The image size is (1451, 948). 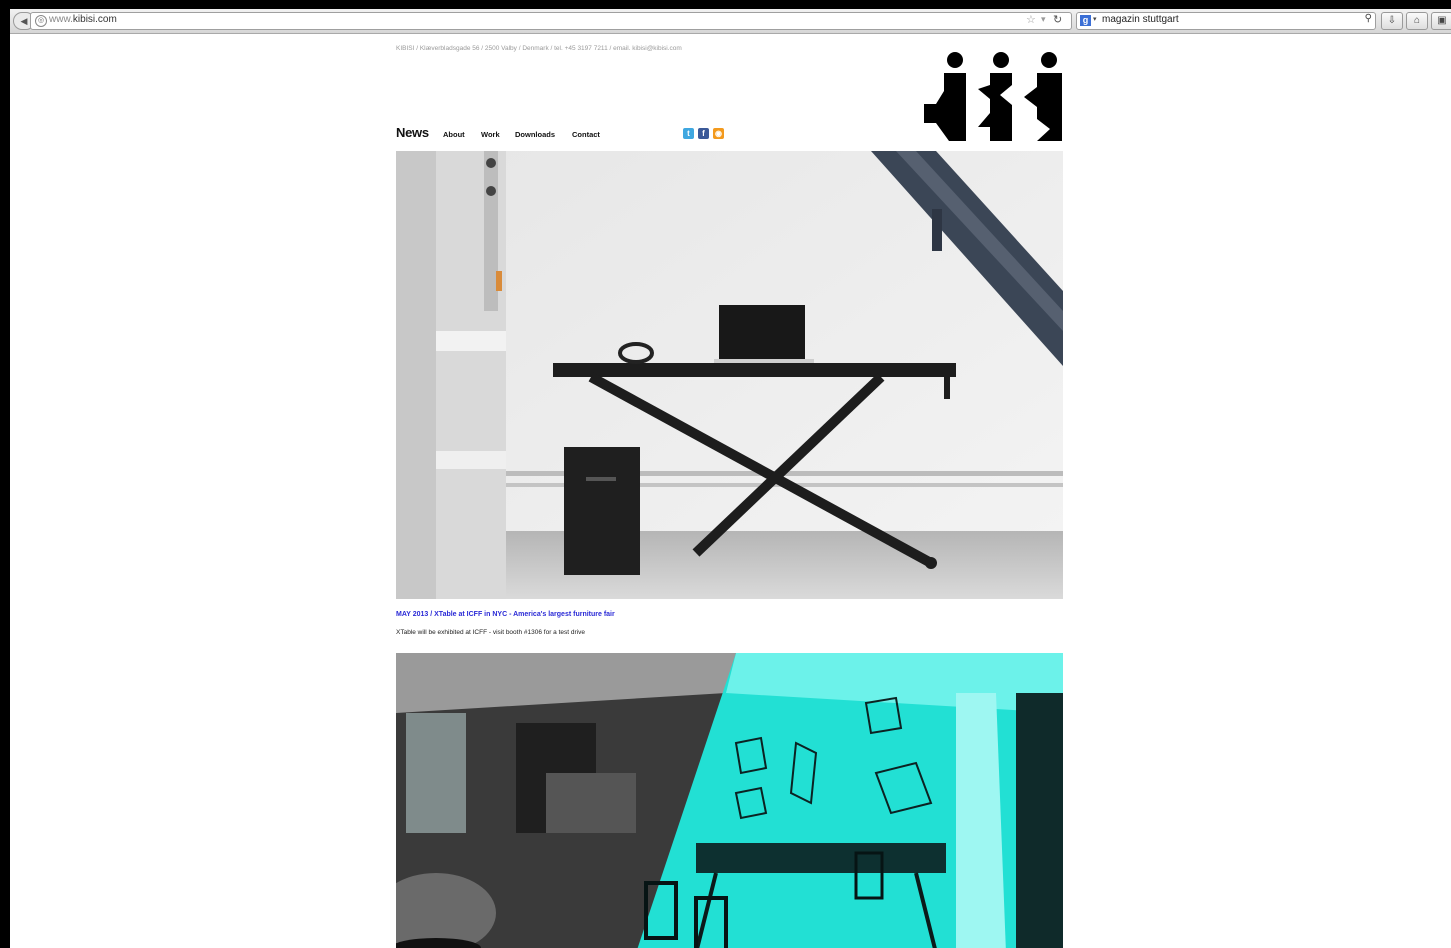 What do you see at coordinates (986, 95) in the screenshot?
I see `kibisi-logo` at bounding box center [986, 95].